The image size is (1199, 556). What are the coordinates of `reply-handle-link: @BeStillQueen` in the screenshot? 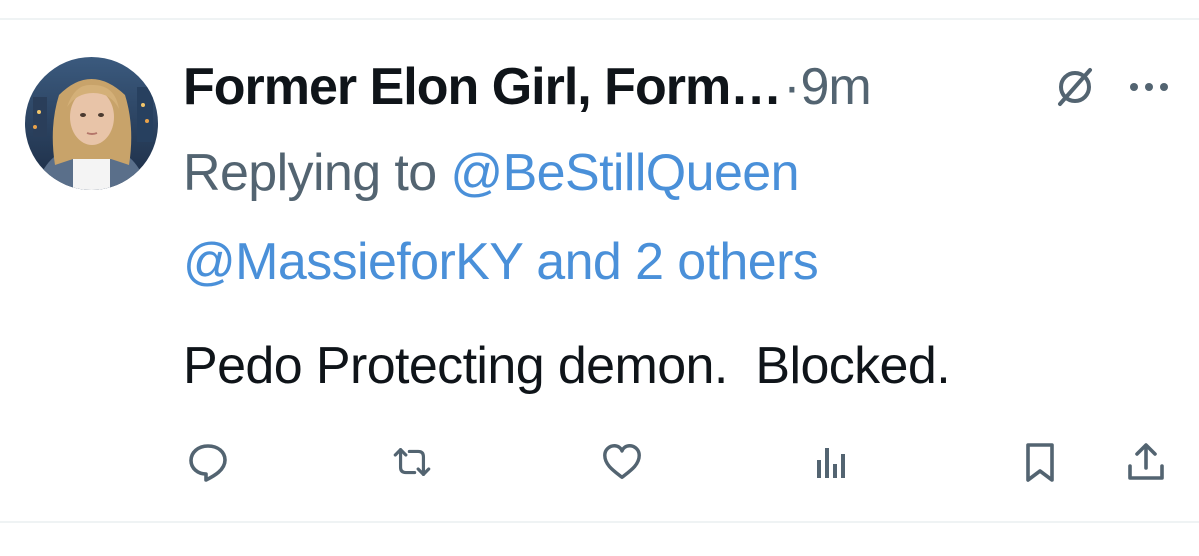 It's located at (624, 173).